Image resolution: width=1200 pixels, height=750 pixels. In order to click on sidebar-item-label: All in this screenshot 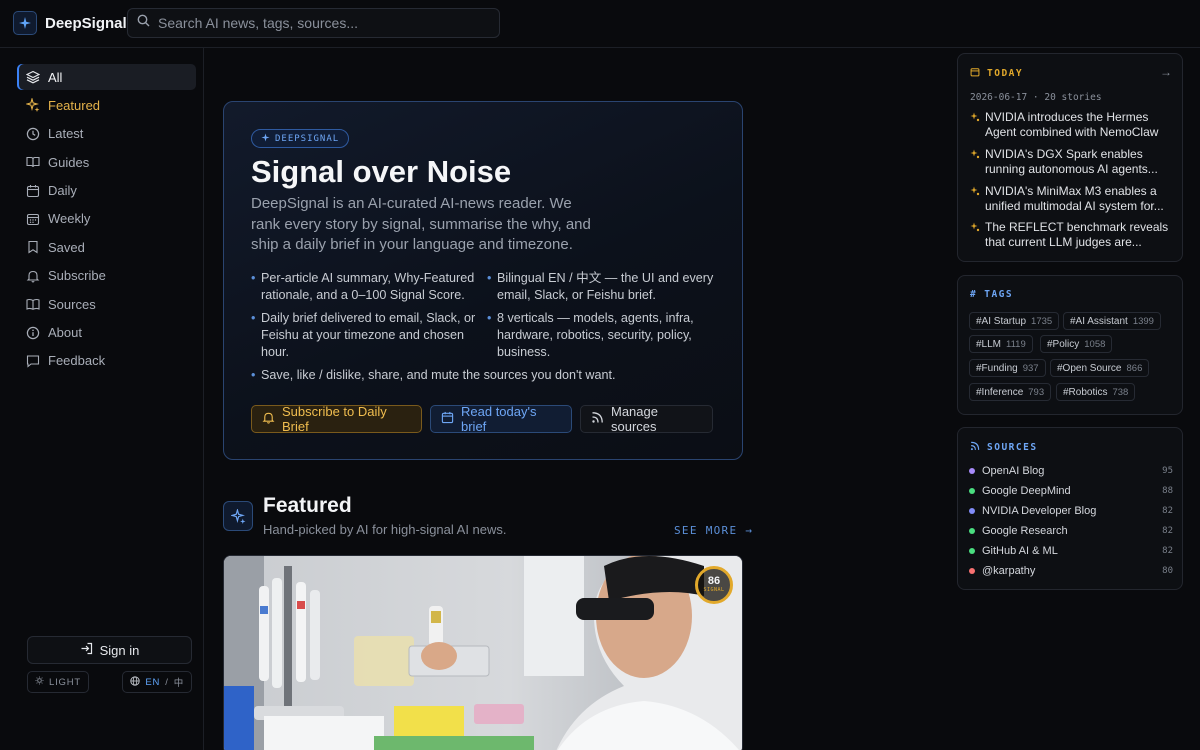, I will do `click(55, 77)`.